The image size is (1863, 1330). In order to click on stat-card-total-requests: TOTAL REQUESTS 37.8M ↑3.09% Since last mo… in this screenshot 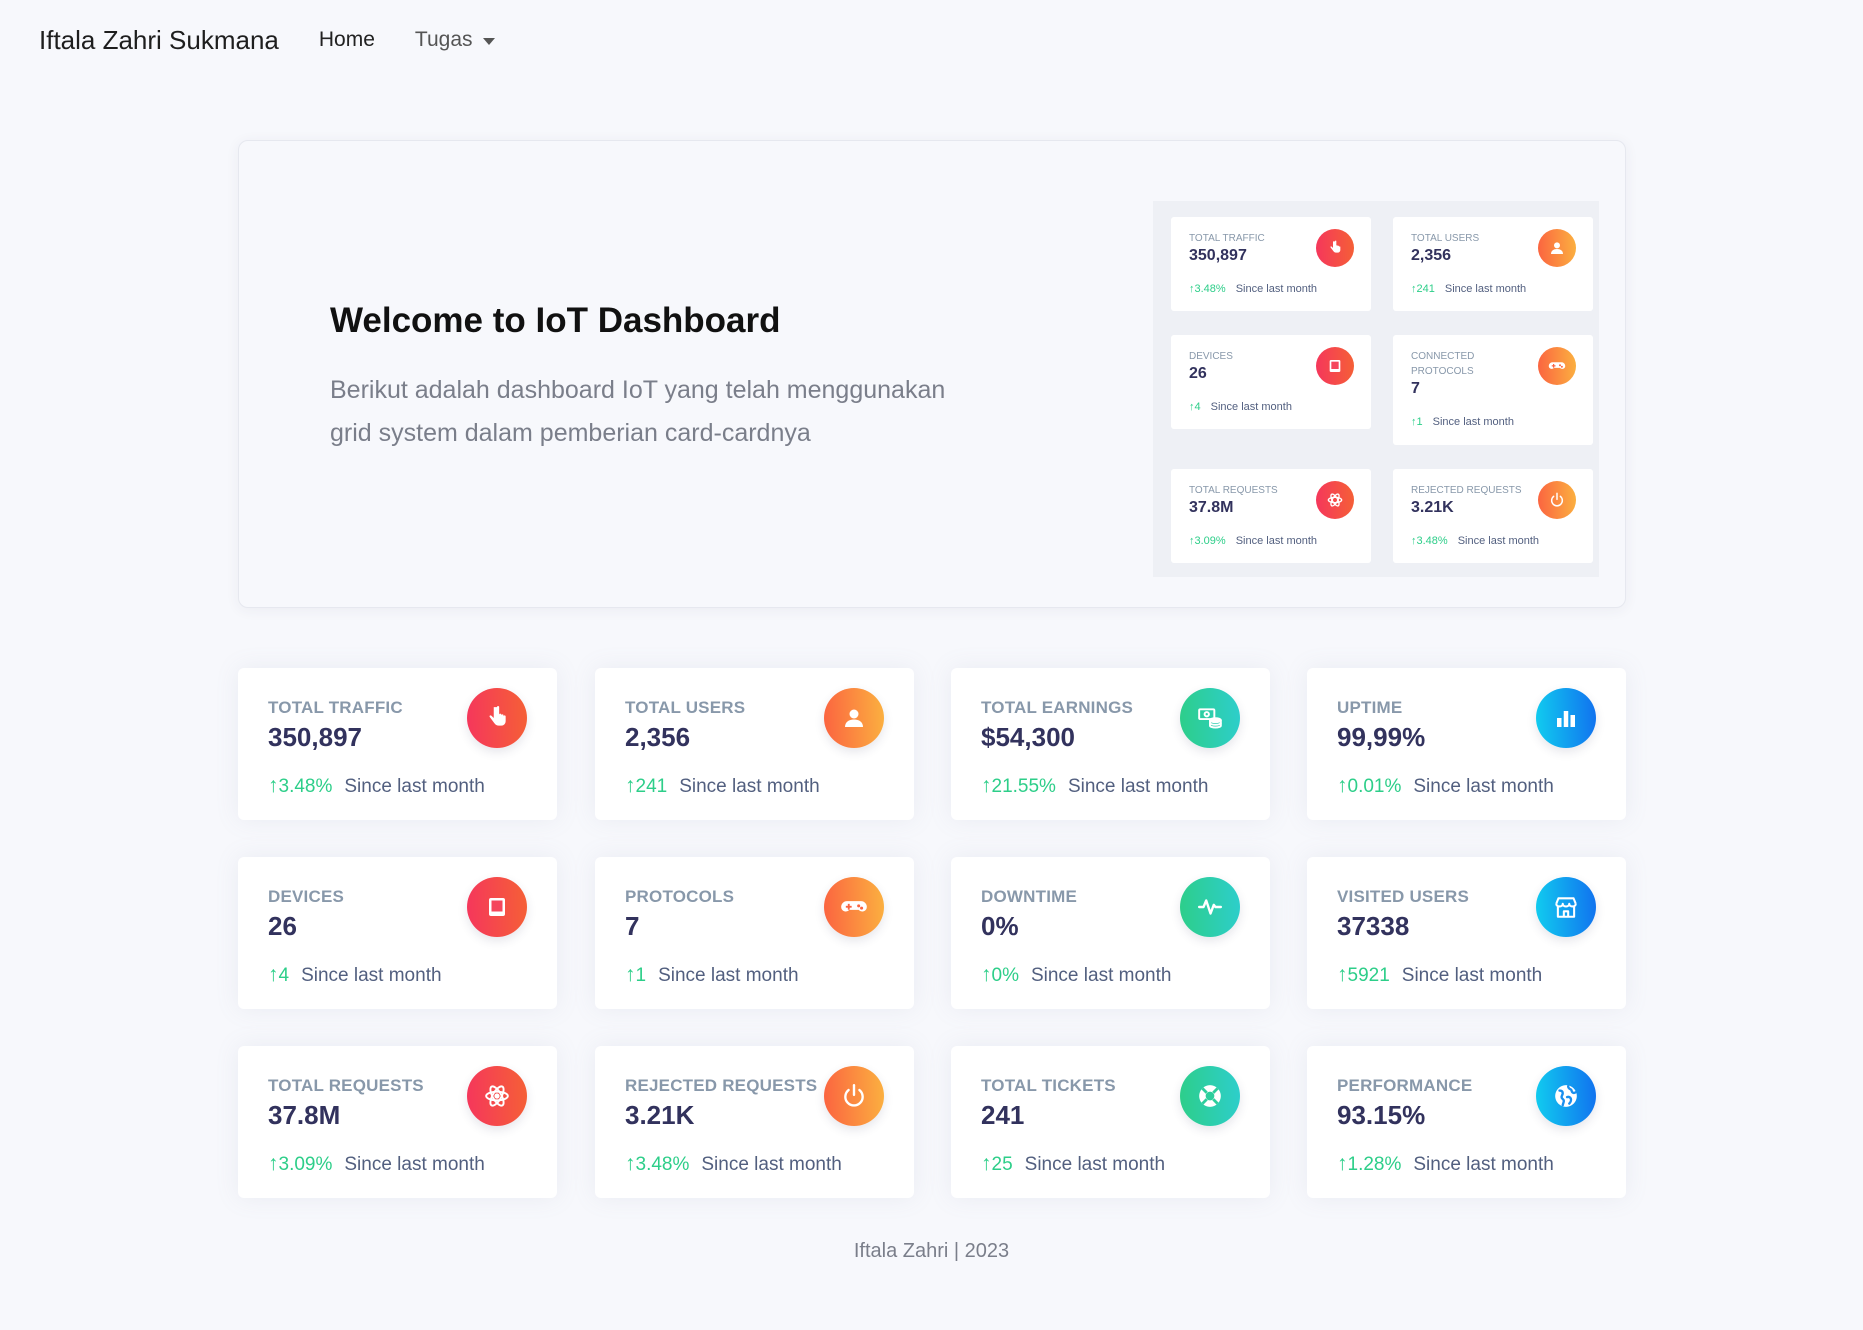, I will do `click(397, 1122)`.